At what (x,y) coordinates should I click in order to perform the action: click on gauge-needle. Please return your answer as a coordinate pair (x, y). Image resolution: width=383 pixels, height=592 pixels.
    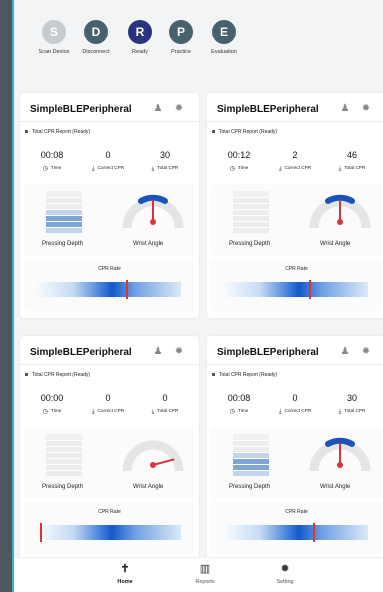
    Looking at the image, I should click on (163, 462).